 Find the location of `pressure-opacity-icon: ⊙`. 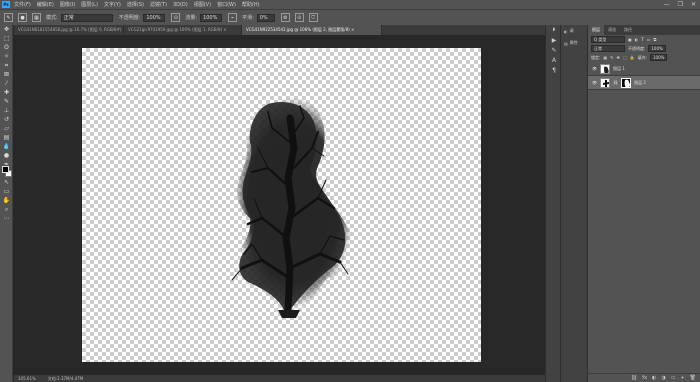

pressure-opacity-icon: ⊙ is located at coordinates (176, 17).